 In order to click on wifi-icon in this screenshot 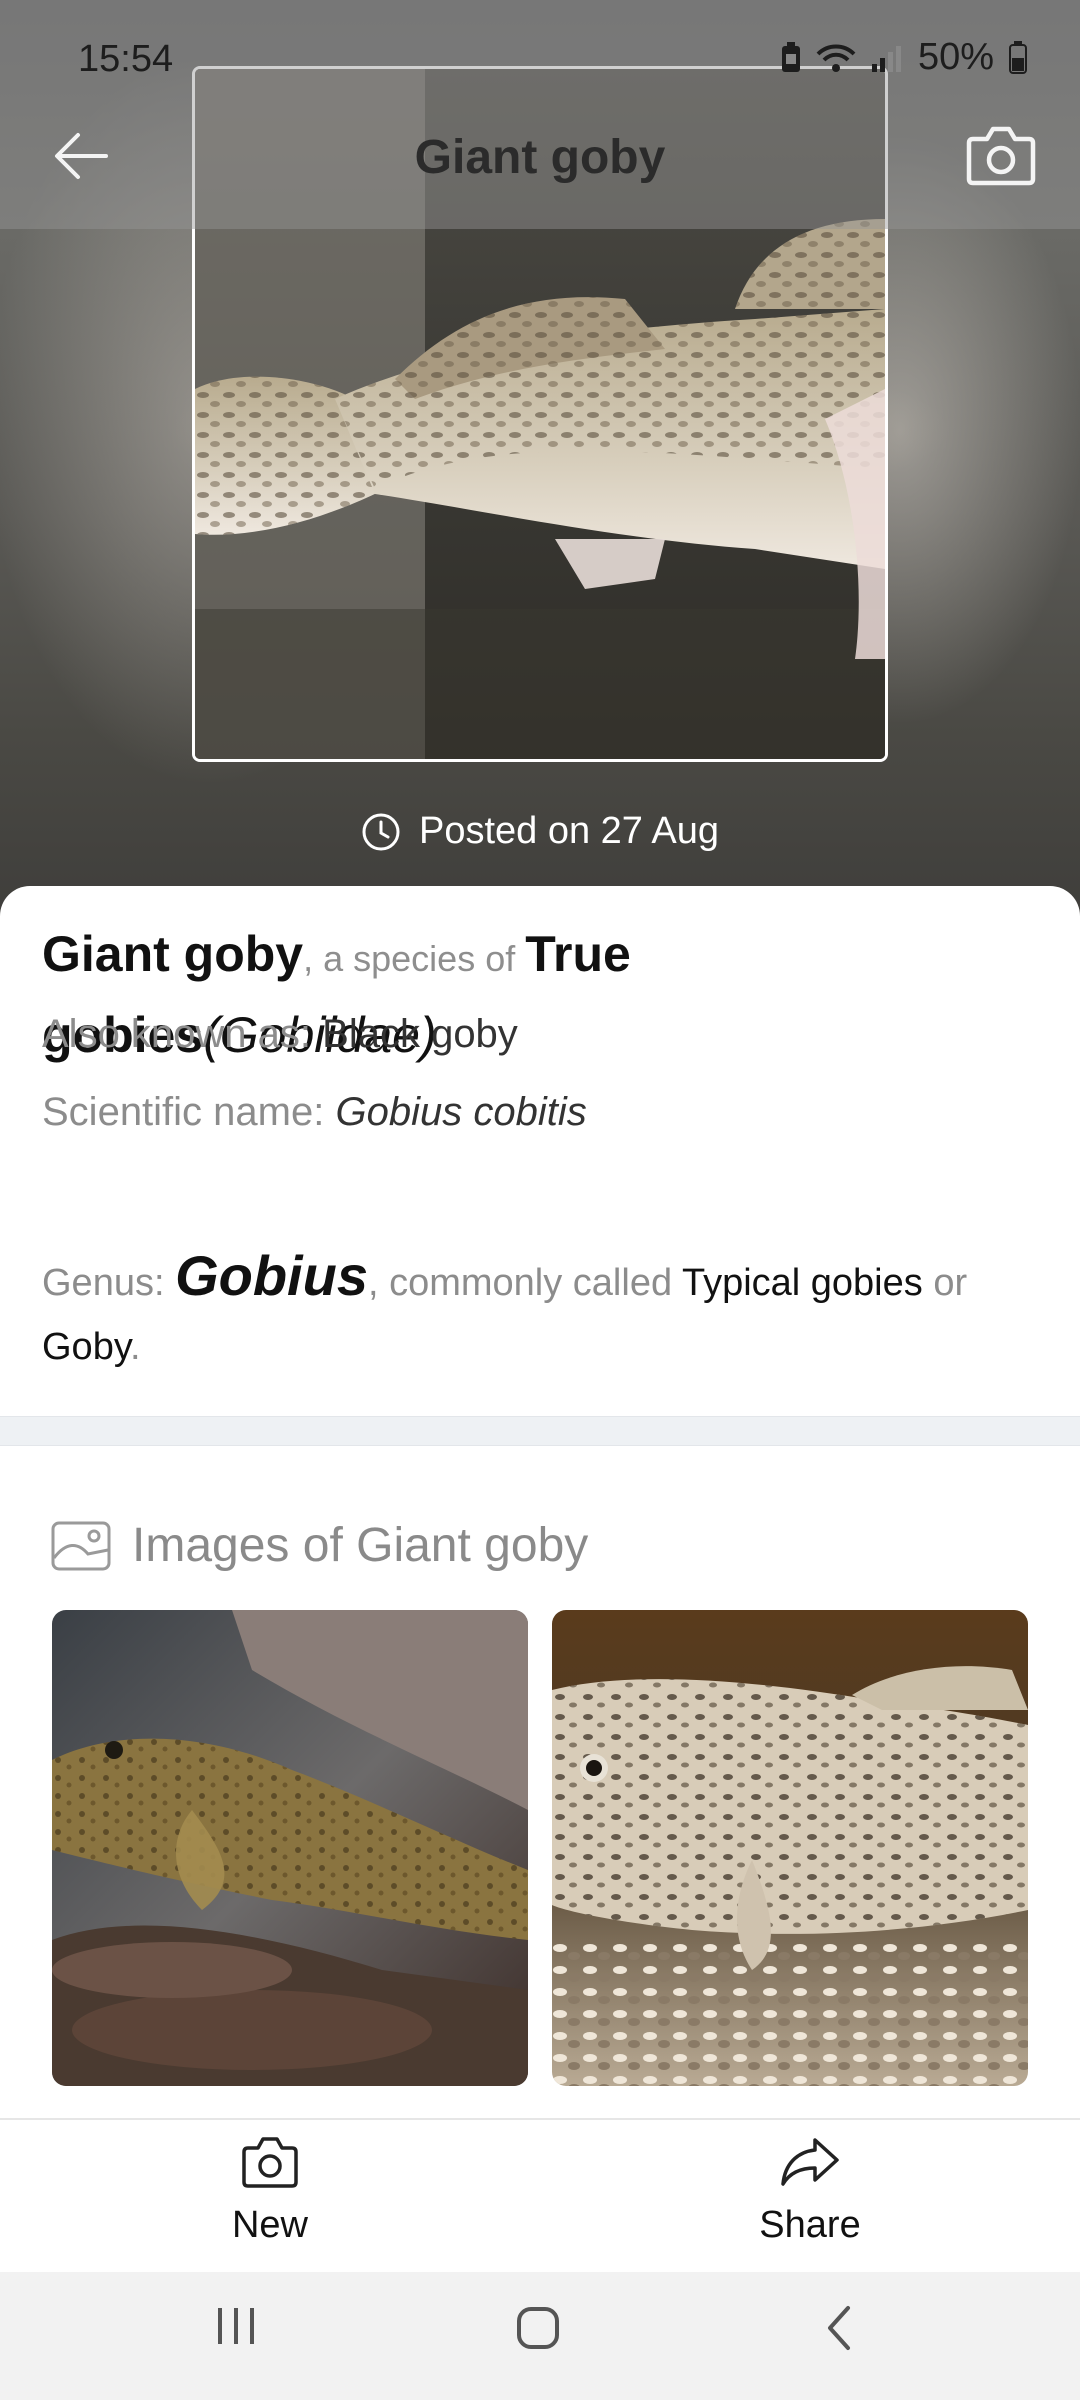, I will do `click(836, 58)`.